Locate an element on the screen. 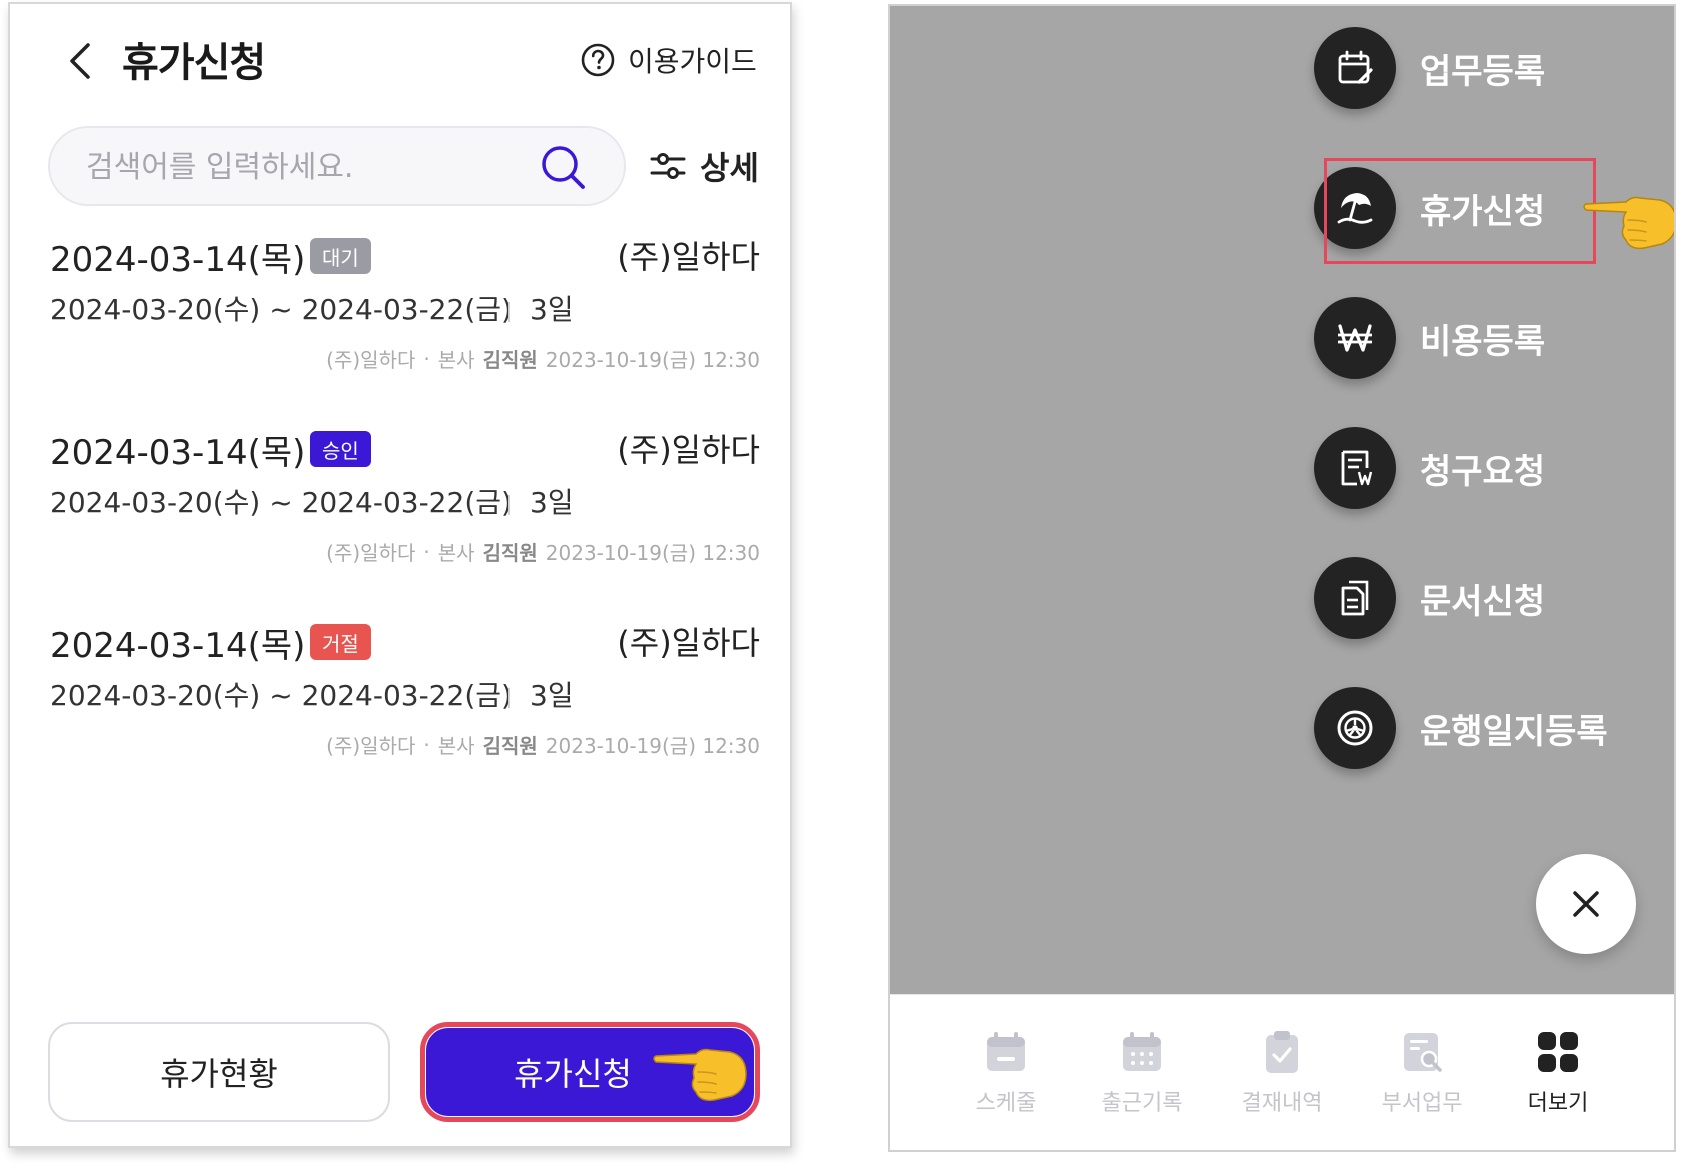 The image size is (1686, 1164). document-icon is located at coordinates (1355, 598).